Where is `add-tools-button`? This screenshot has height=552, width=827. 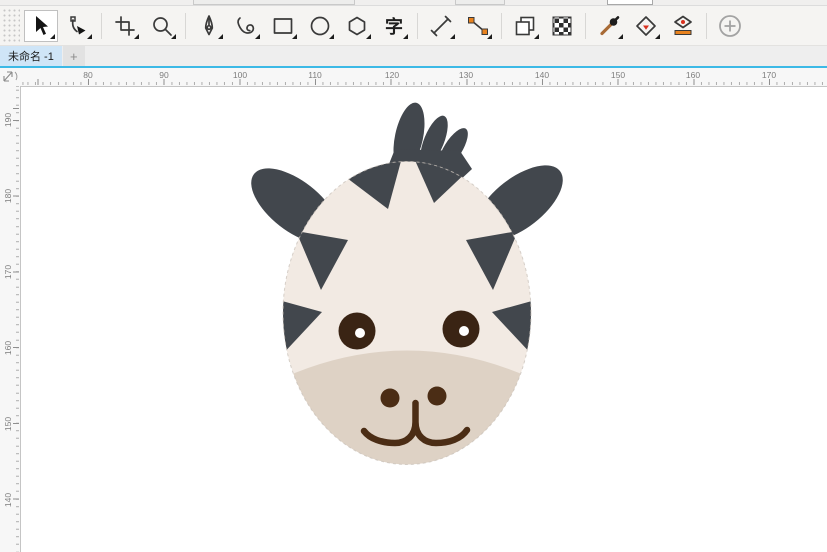
add-tools-button is located at coordinates (730, 26).